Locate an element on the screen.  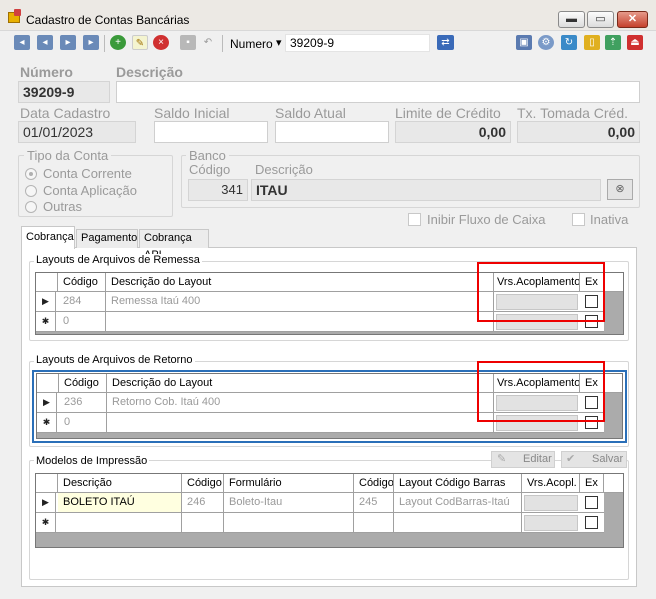
add-icon: + is located at coordinates (118, 42).